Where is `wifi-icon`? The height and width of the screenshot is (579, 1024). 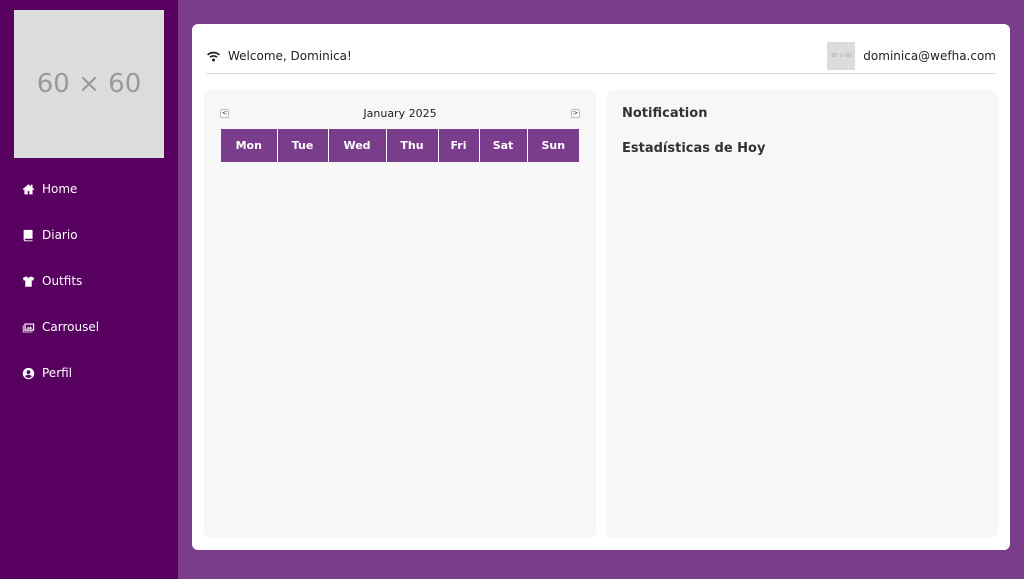
wifi-icon is located at coordinates (214, 56).